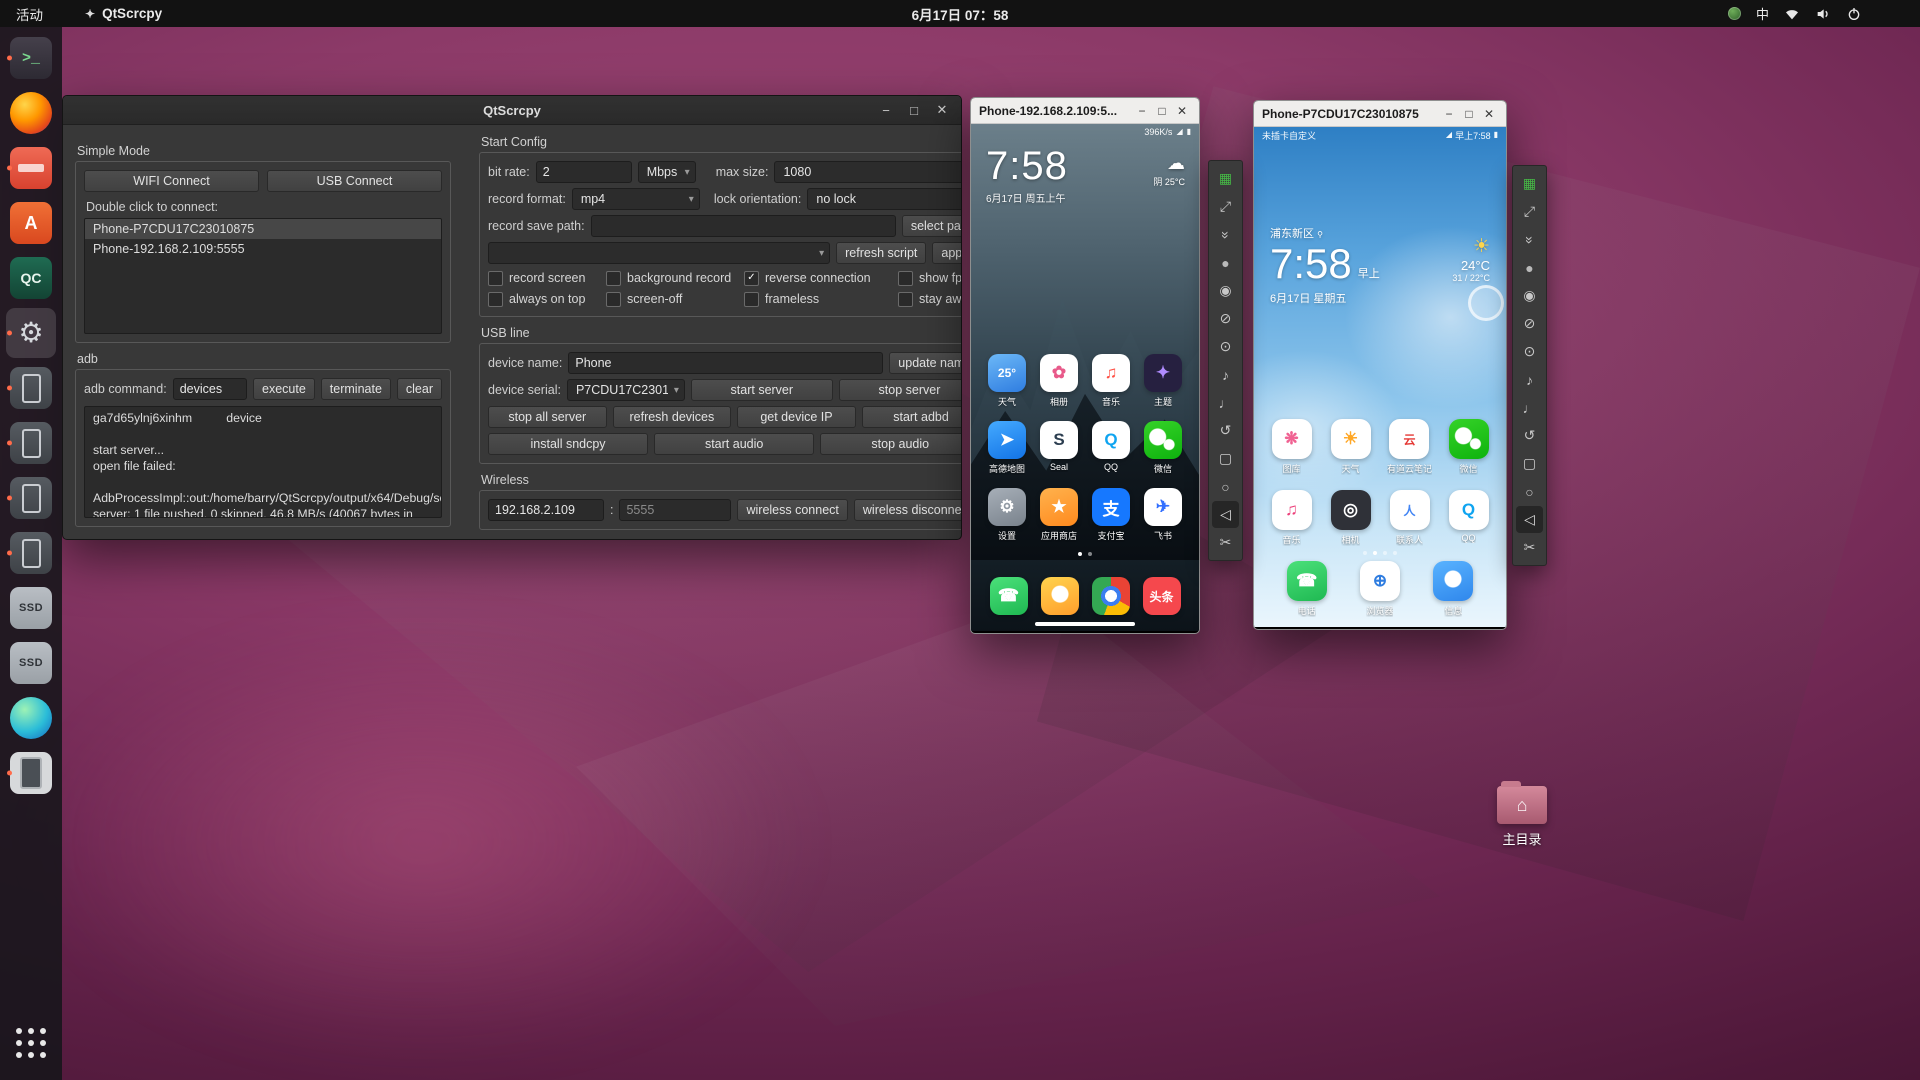 The width and height of the screenshot is (1920, 1080). What do you see at coordinates (890, 444) in the screenshot?
I see `stop-audio-button: stop audio` at bounding box center [890, 444].